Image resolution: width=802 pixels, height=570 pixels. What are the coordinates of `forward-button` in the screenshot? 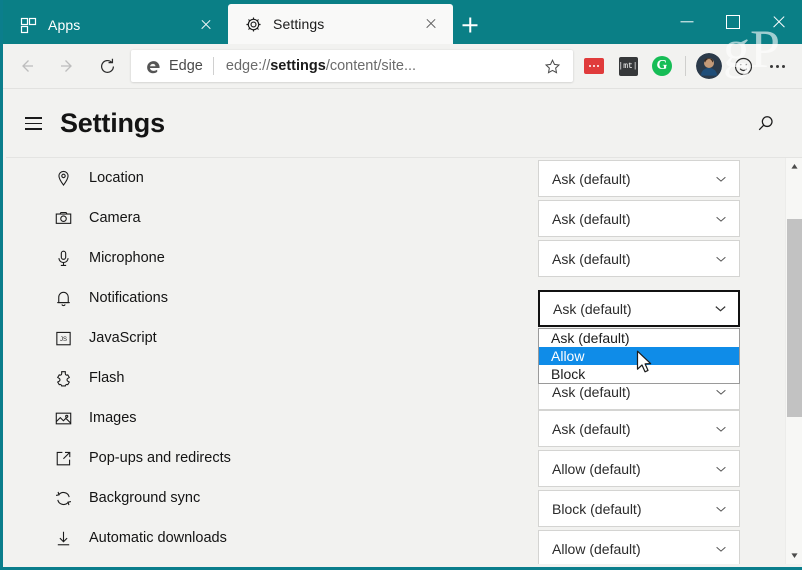 It's located at (67, 66).